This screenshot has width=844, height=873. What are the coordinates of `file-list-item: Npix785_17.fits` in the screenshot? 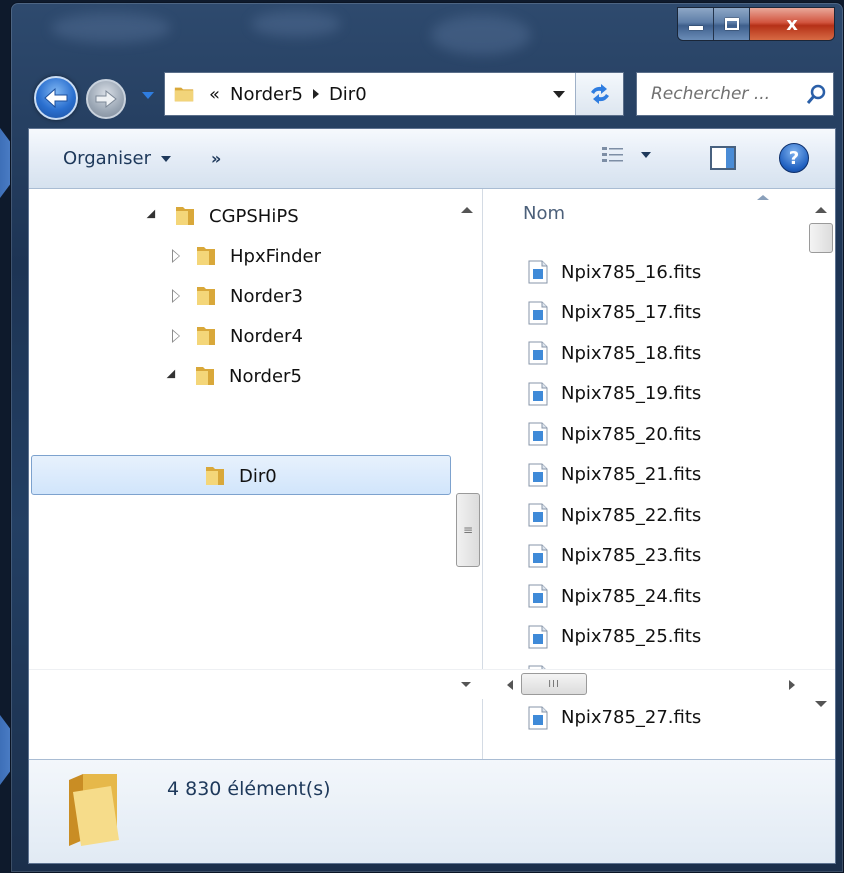 It's located at (614, 313).